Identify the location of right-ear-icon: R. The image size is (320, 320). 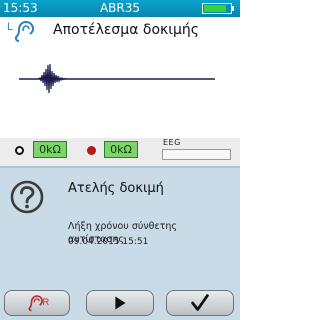
(39, 303).